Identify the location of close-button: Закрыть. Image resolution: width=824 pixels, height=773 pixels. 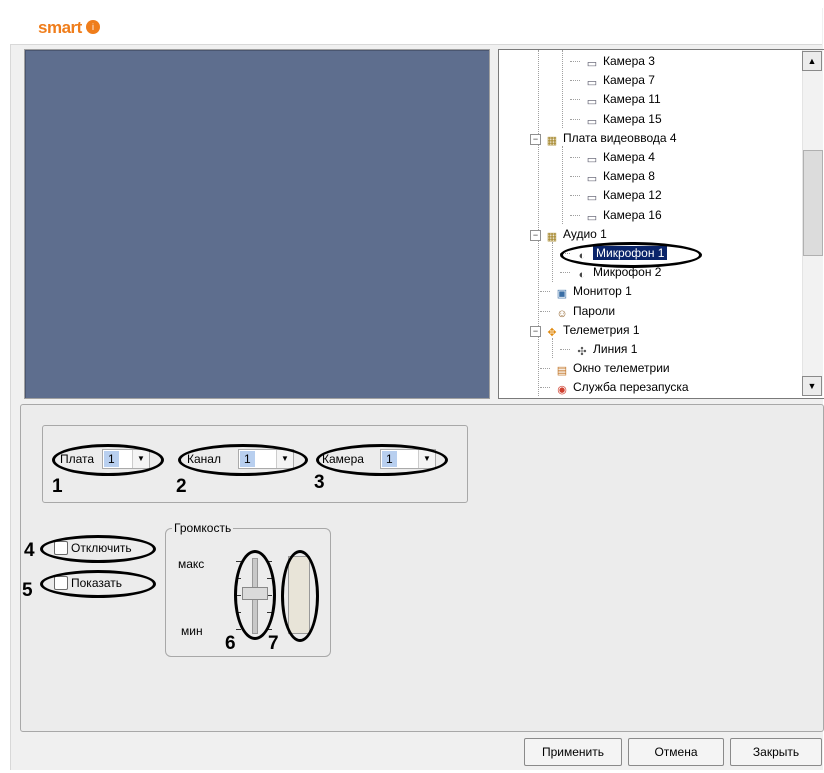
(776, 752).